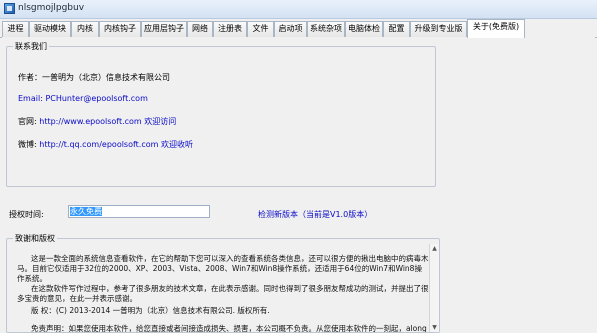 The width and height of the screenshot is (597, 333). I want to click on site-visit-link: 欢迎访问, so click(160, 121).